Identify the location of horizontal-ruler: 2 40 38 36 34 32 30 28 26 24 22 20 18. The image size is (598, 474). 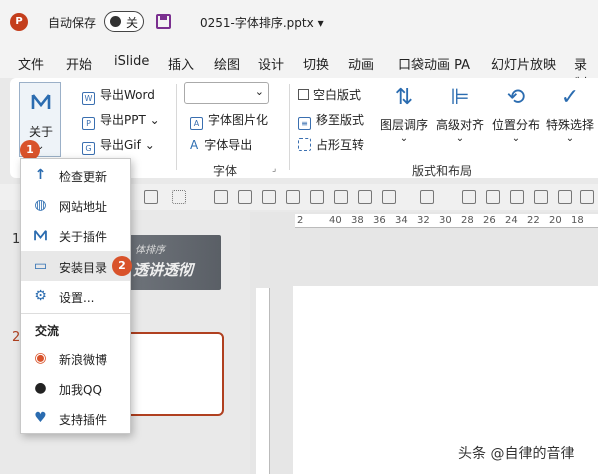
(446, 221).